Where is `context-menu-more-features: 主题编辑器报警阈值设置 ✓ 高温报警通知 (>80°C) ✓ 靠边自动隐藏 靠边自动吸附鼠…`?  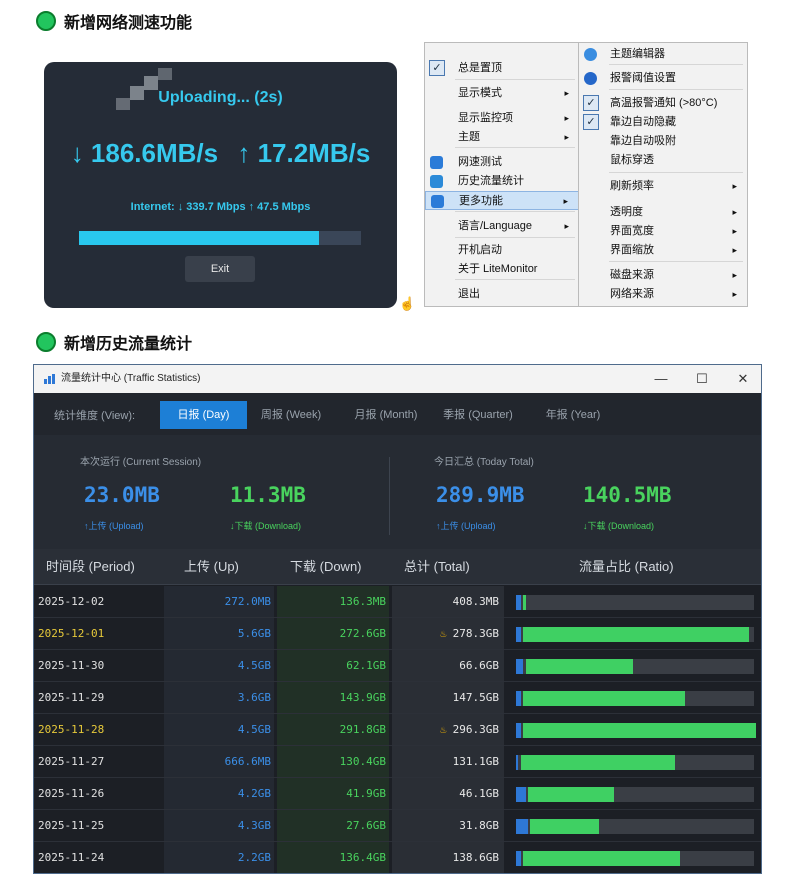
context-menu-more-features: 主题编辑器报警阈值设置 ✓ 高温报警通知 (>80°C) ✓ 靠边自动隐藏 靠边自动吸附鼠… is located at coordinates (663, 174).